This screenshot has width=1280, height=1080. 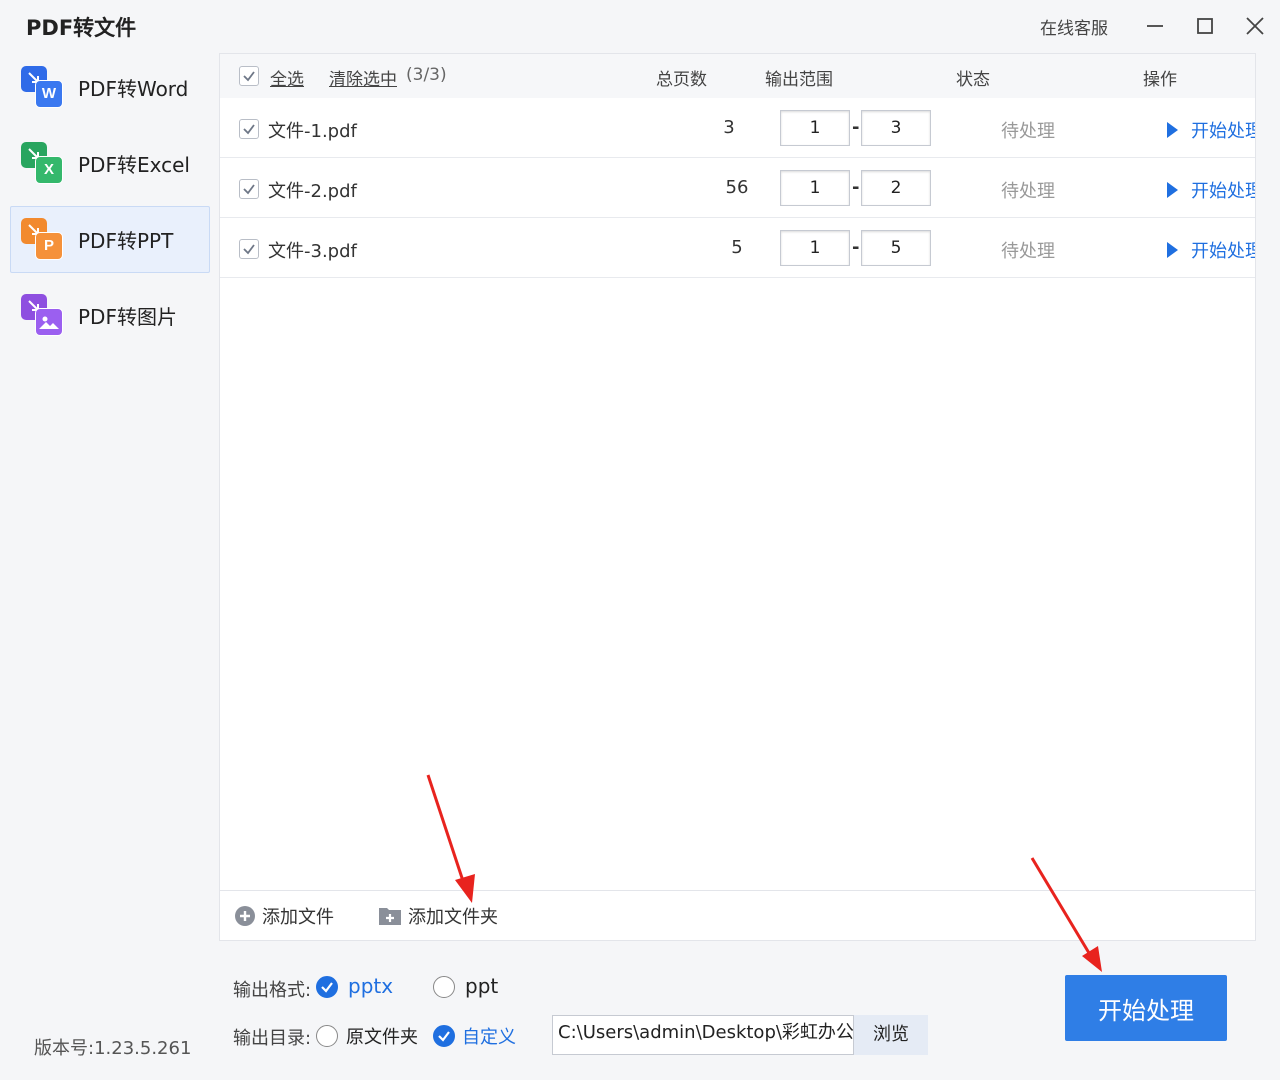 I want to click on sidebar-item-pdf-to-excel: X PDF转Excel, so click(x=110, y=163).